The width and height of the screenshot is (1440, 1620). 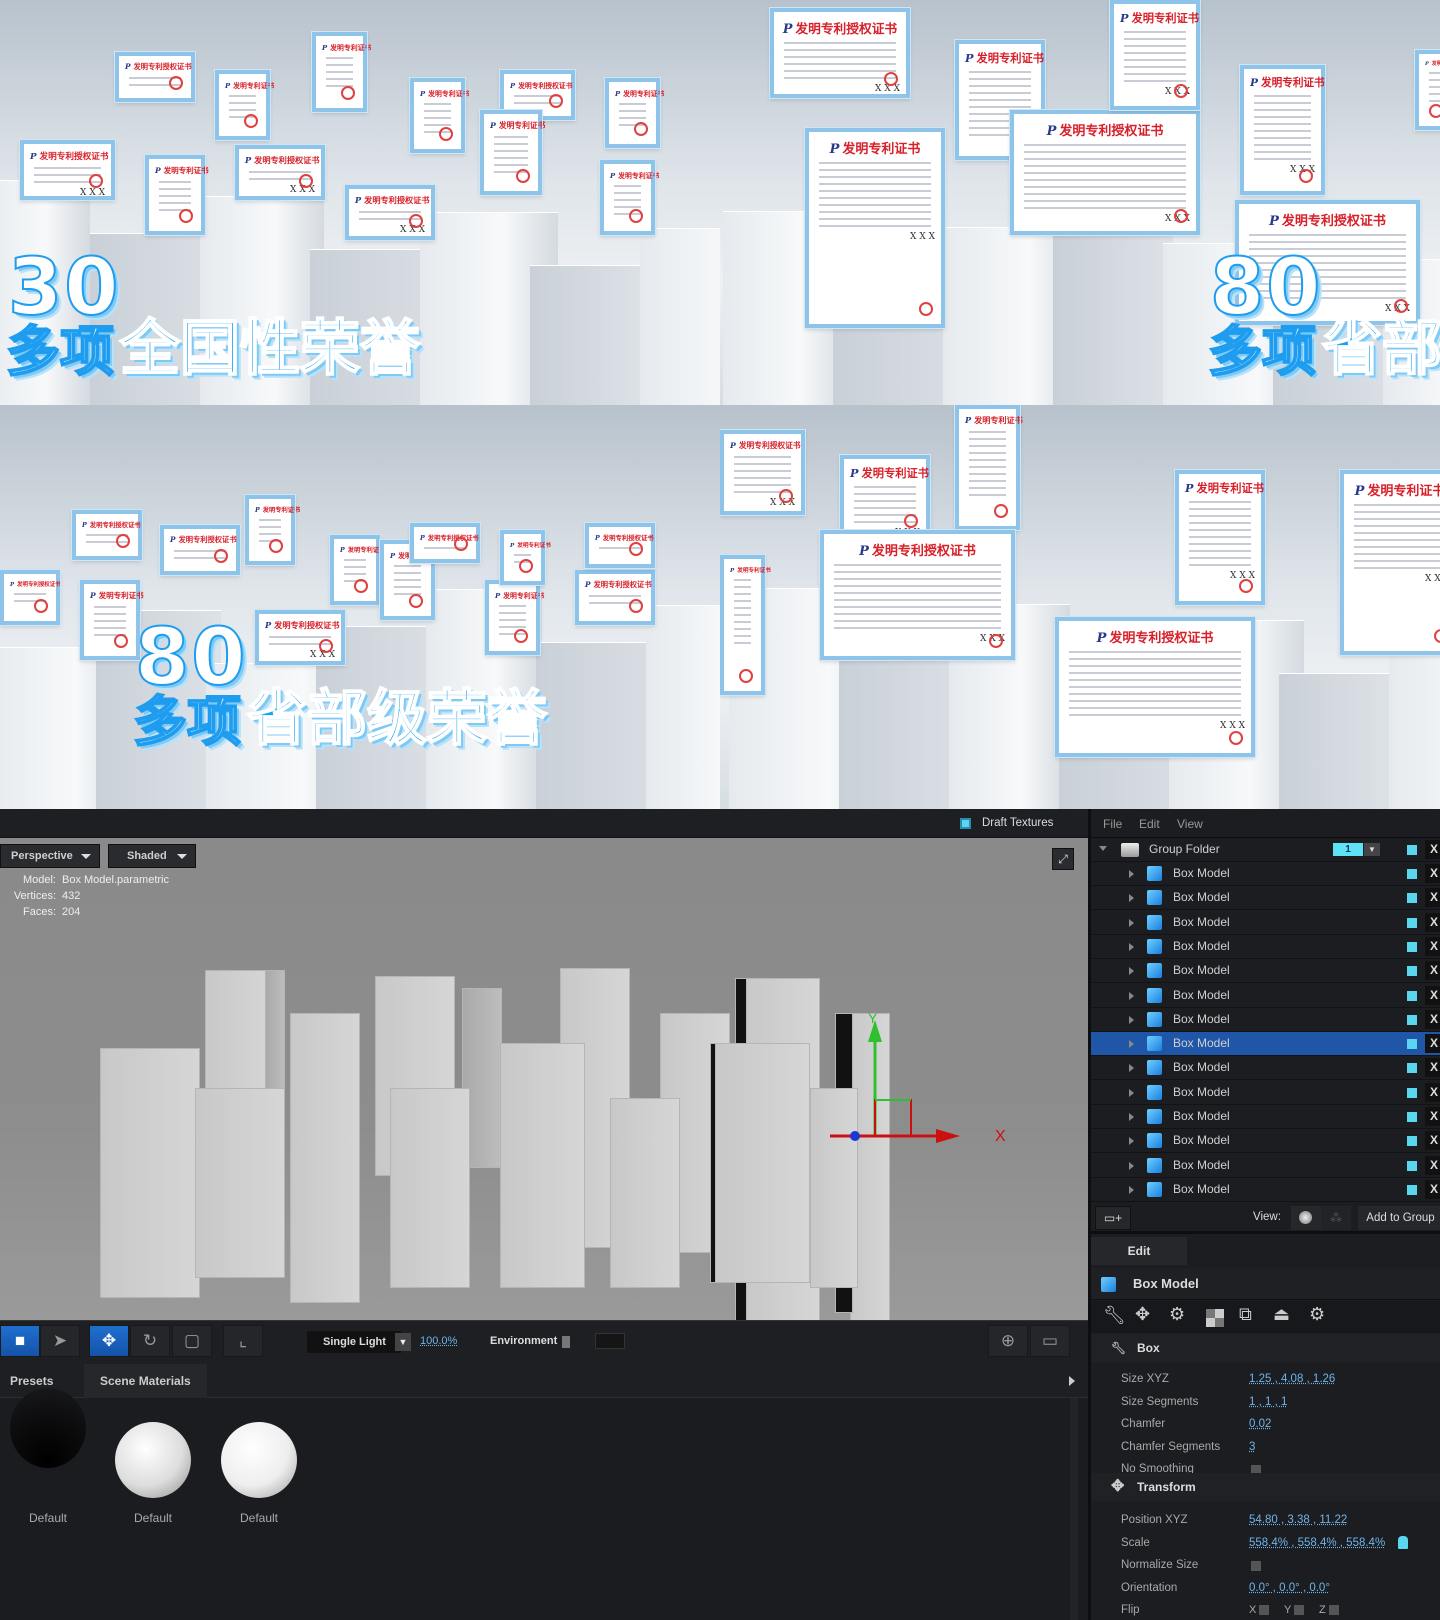 What do you see at coordinates (1399, 1218) in the screenshot?
I see `add-to-group-button: Add to Group` at bounding box center [1399, 1218].